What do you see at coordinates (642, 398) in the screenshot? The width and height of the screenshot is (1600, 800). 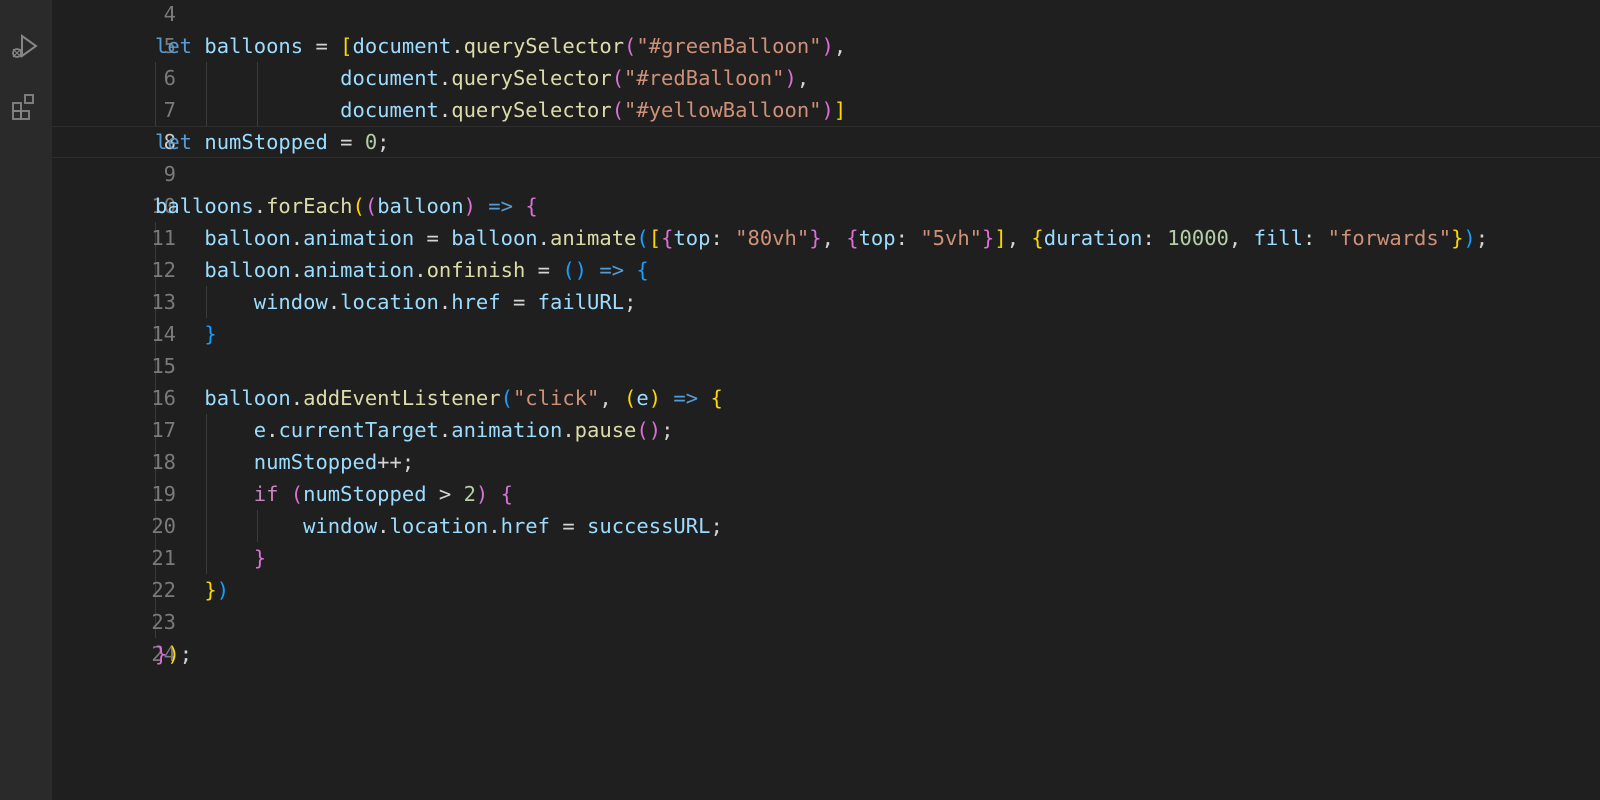 I see `code-token: e` at bounding box center [642, 398].